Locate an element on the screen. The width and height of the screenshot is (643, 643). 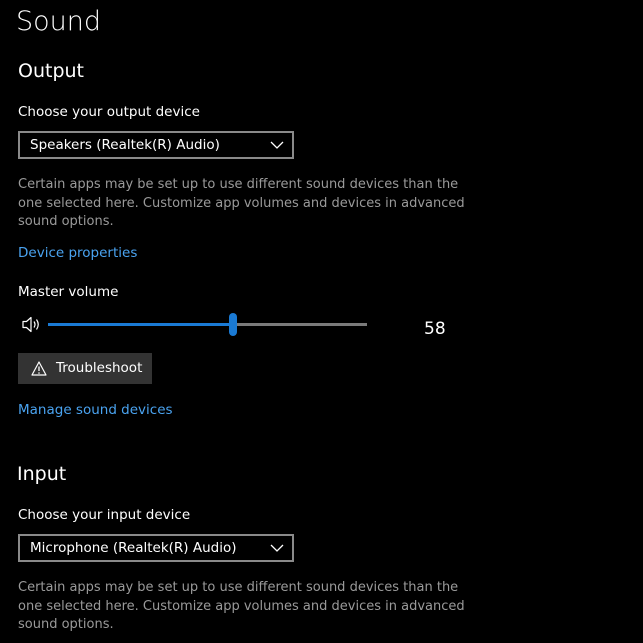
page-title: Sound is located at coordinates (59, 21).